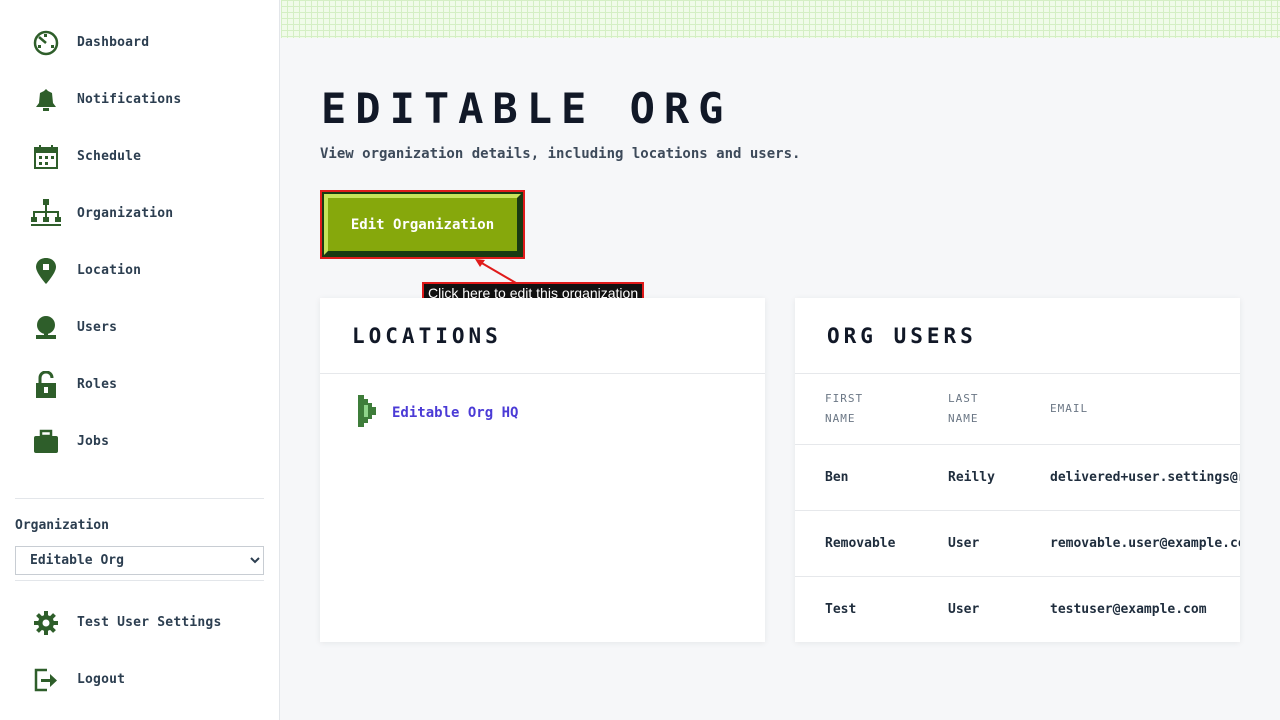 Image resolution: width=1280 pixels, height=720 pixels. I want to click on column-header-label: First Name, so click(844, 408).